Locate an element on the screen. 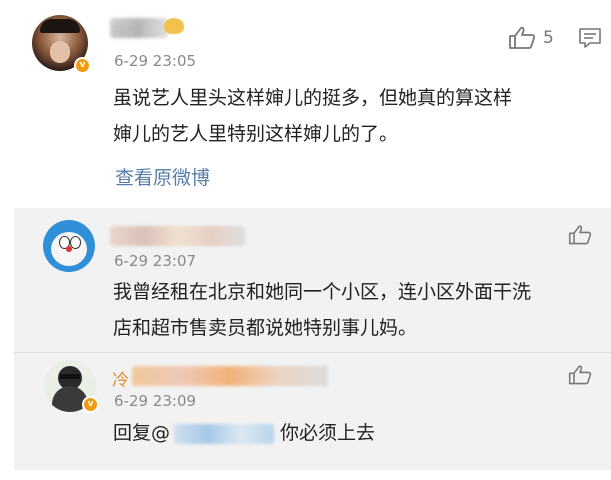 The height and width of the screenshot is (480, 611). username: 冷 is located at coordinates (120, 378).